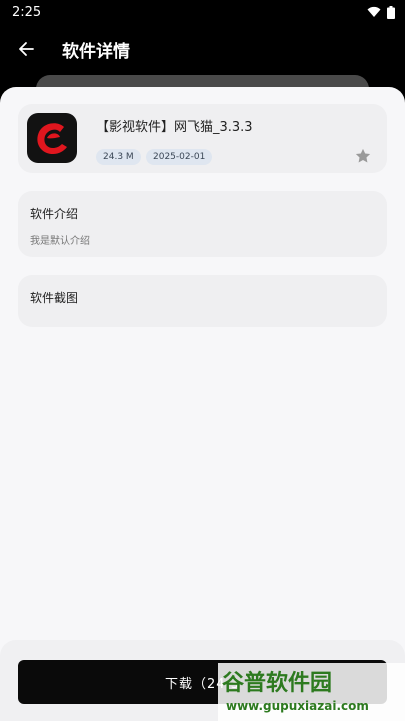 Image resolution: width=405 pixels, height=721 pixels. What do you see at coordinates (60, 241) in the screenshot?
I see `intro-text: 我是默认介绍` at bounding box center [60, 241].